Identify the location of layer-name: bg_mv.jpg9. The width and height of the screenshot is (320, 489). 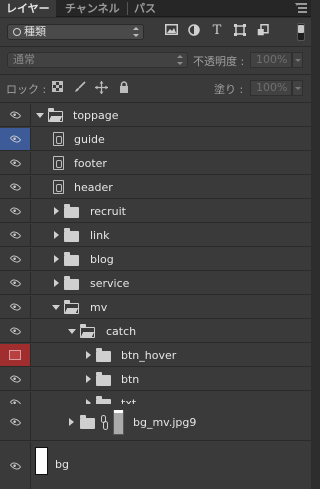
(165, 422).